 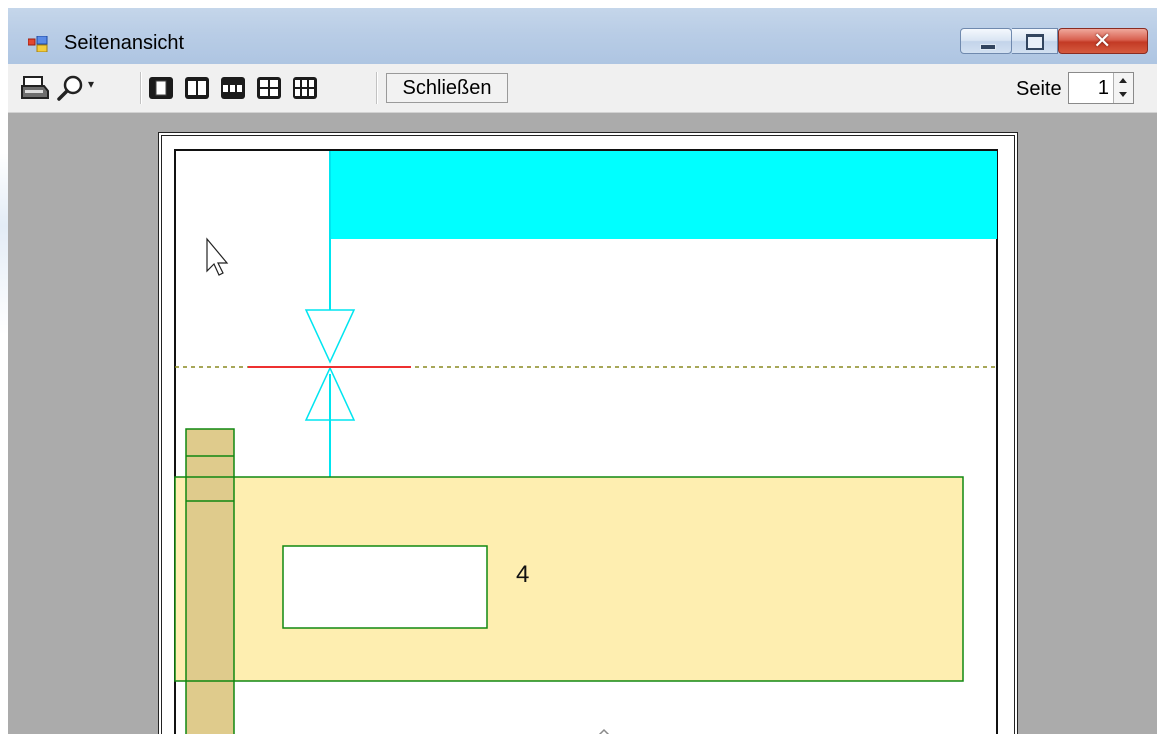 I want to click on spin-up-icon, so click(x=1123, y=80).